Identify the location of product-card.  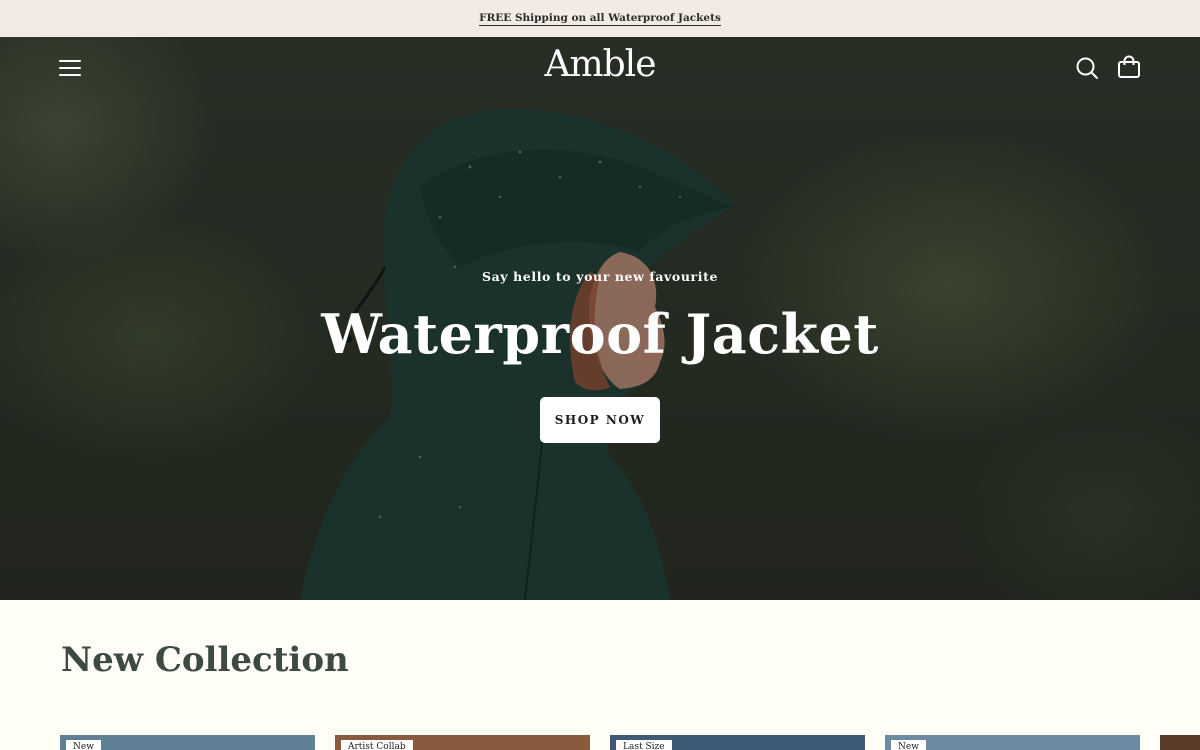
(1180, 742).